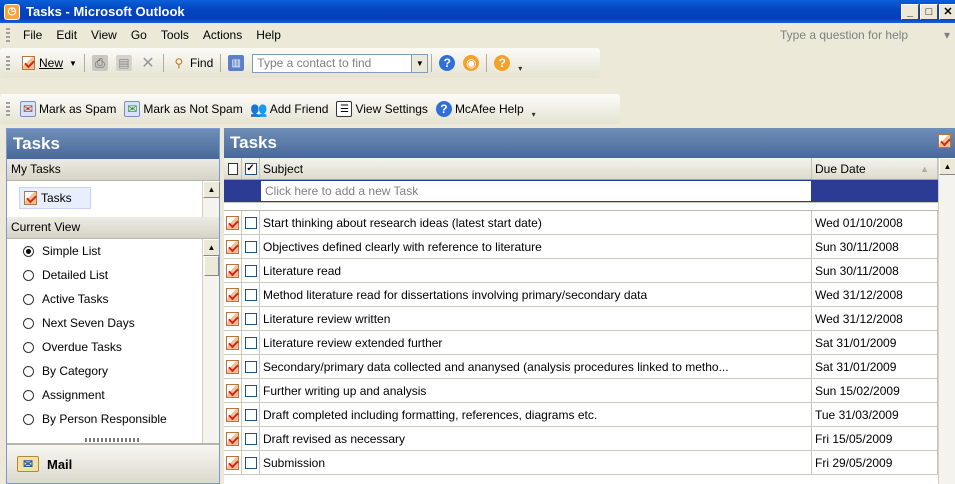 The height and width of the screenshot is (484, 955). What do you see at coordinates (536, 109) in the screenshot?
I see `toolbar-options-icon: ▾` at bounding box center [536, 109].